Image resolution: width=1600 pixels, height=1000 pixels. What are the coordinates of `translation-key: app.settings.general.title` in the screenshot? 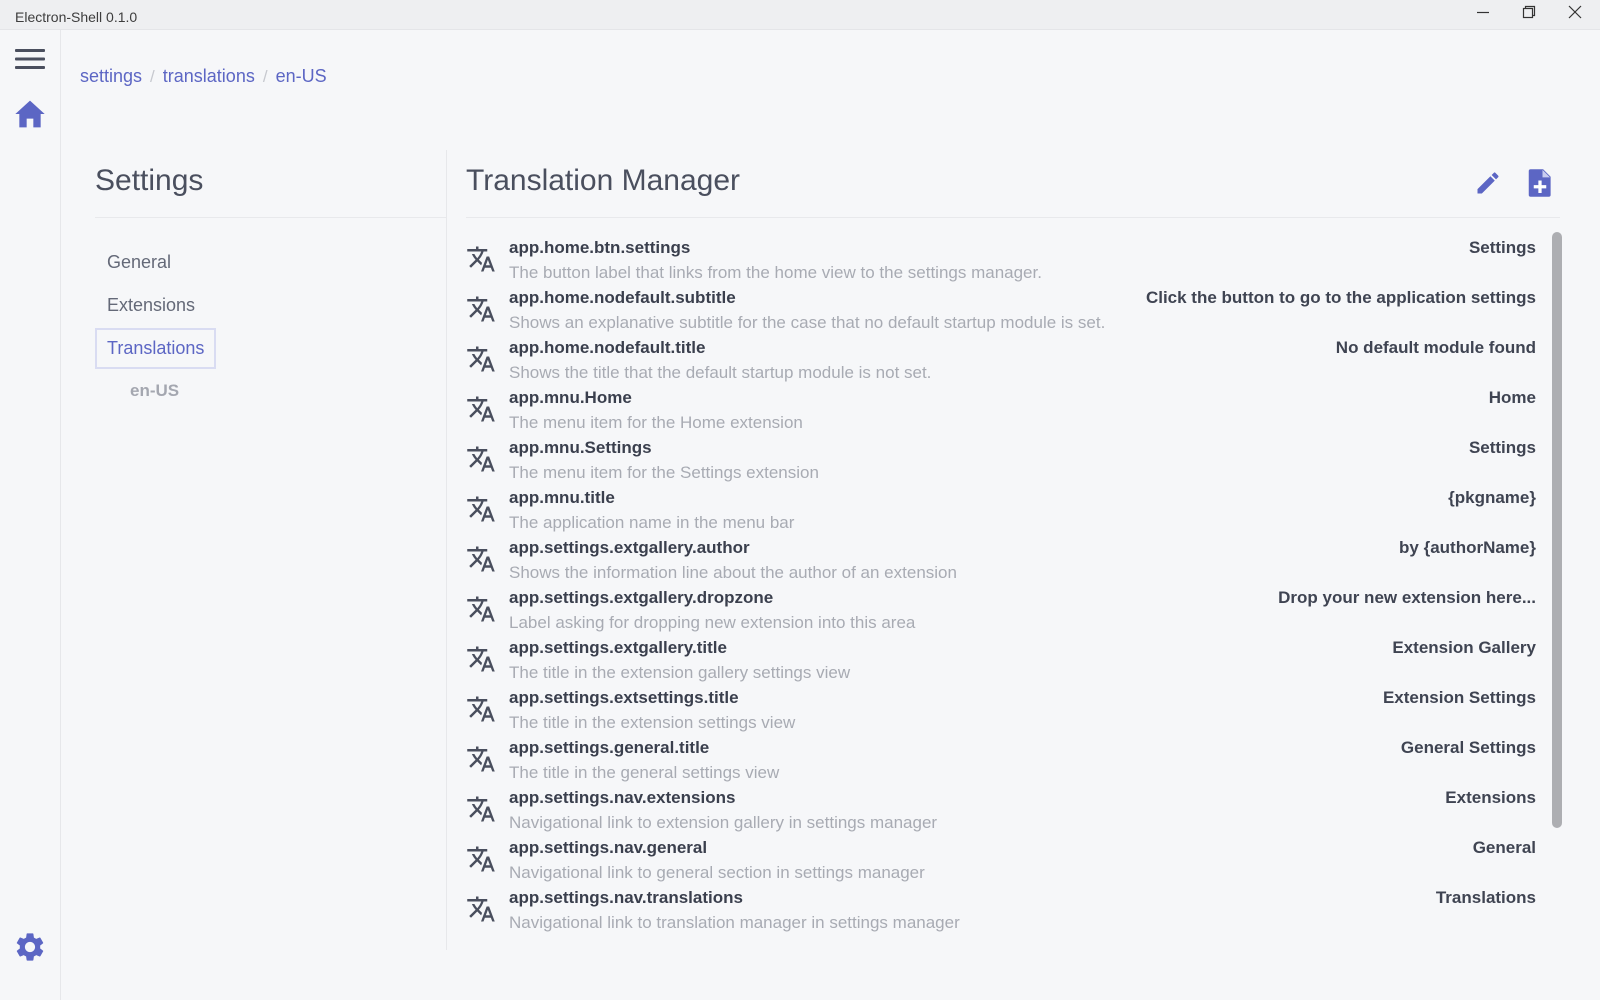 It's located at (609, 747).